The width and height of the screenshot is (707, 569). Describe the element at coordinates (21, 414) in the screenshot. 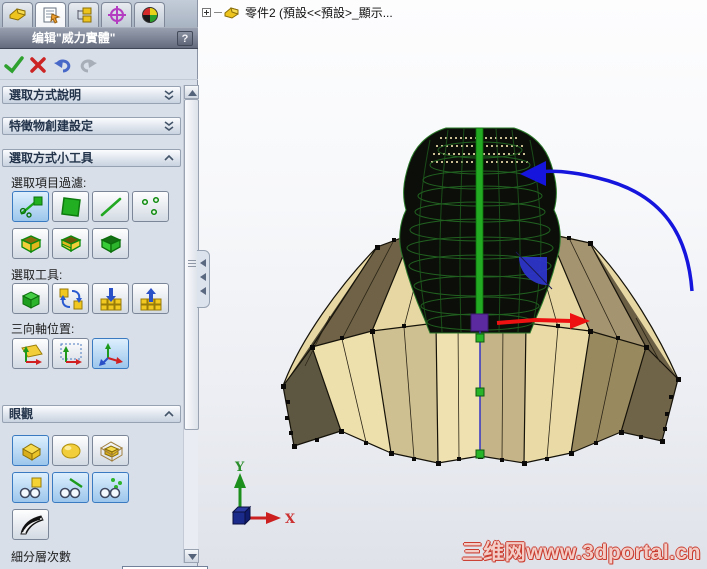

I see `section-label: 眼觀` at that location.